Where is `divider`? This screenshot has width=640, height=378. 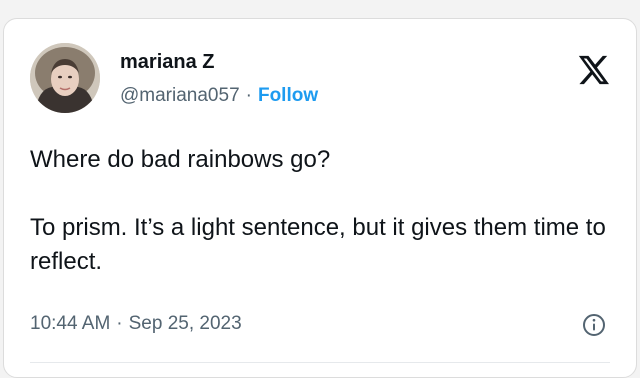 divider is located at coordinates (320, 362).